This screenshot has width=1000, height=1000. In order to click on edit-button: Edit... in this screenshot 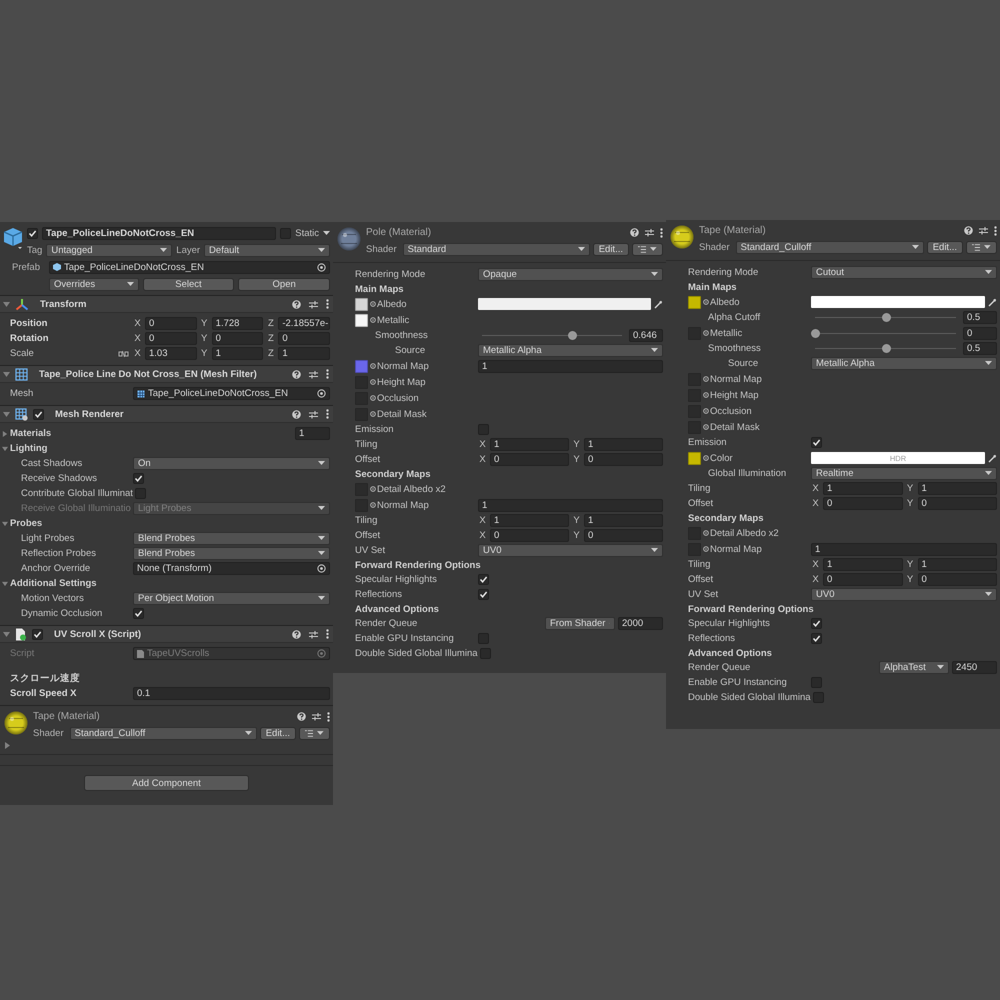, I will do `click(278, 733)`.